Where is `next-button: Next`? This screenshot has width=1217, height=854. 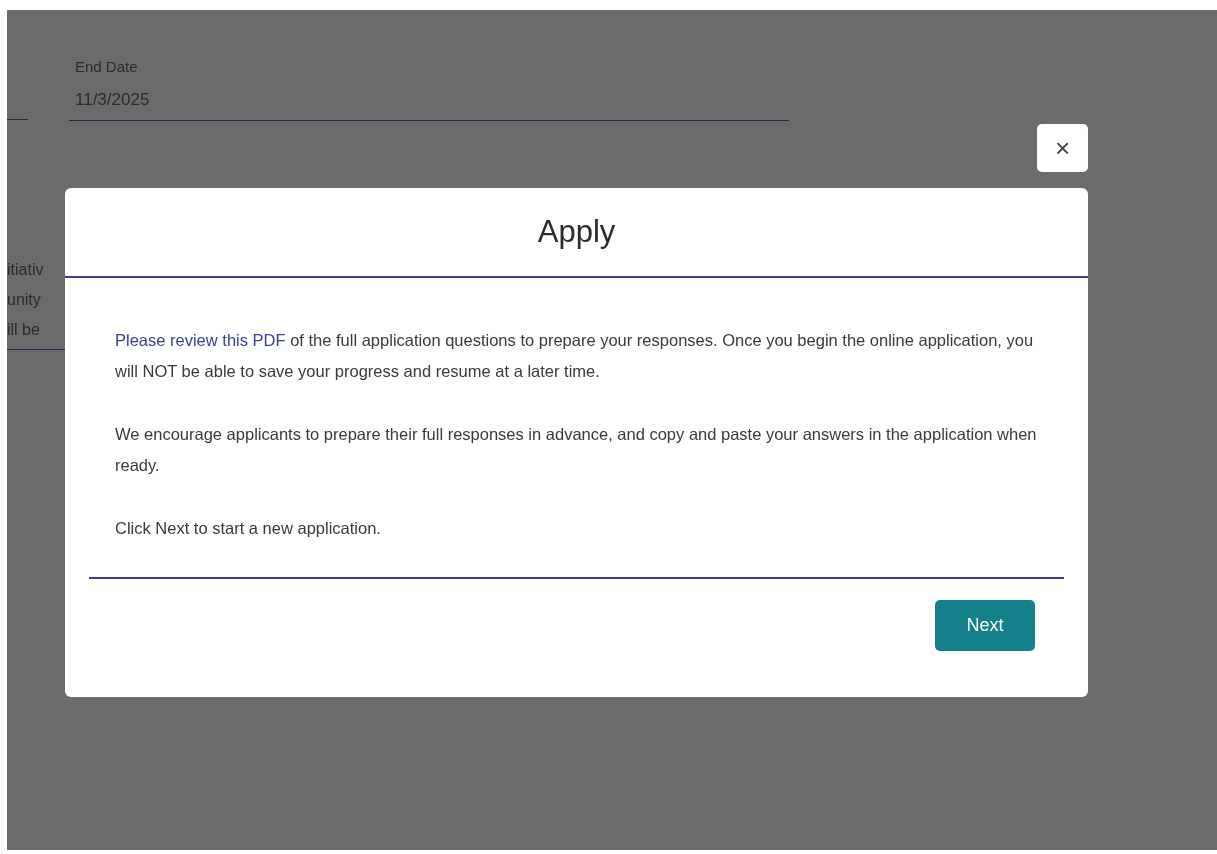
next-button: Next is located at coordinates (985, 625).